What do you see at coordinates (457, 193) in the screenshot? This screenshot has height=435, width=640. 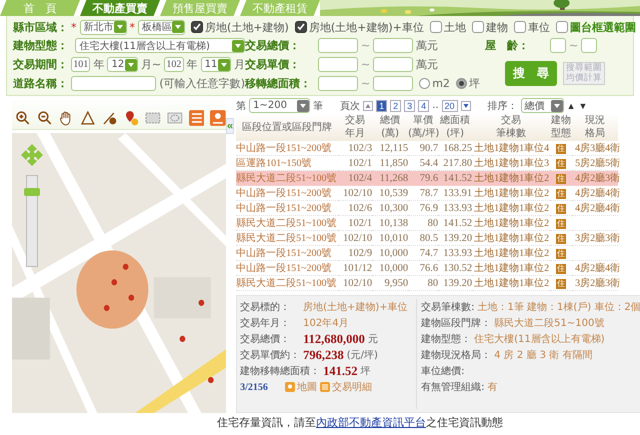 I see `table-cell: 133.91` at bounding box center [457, 193].